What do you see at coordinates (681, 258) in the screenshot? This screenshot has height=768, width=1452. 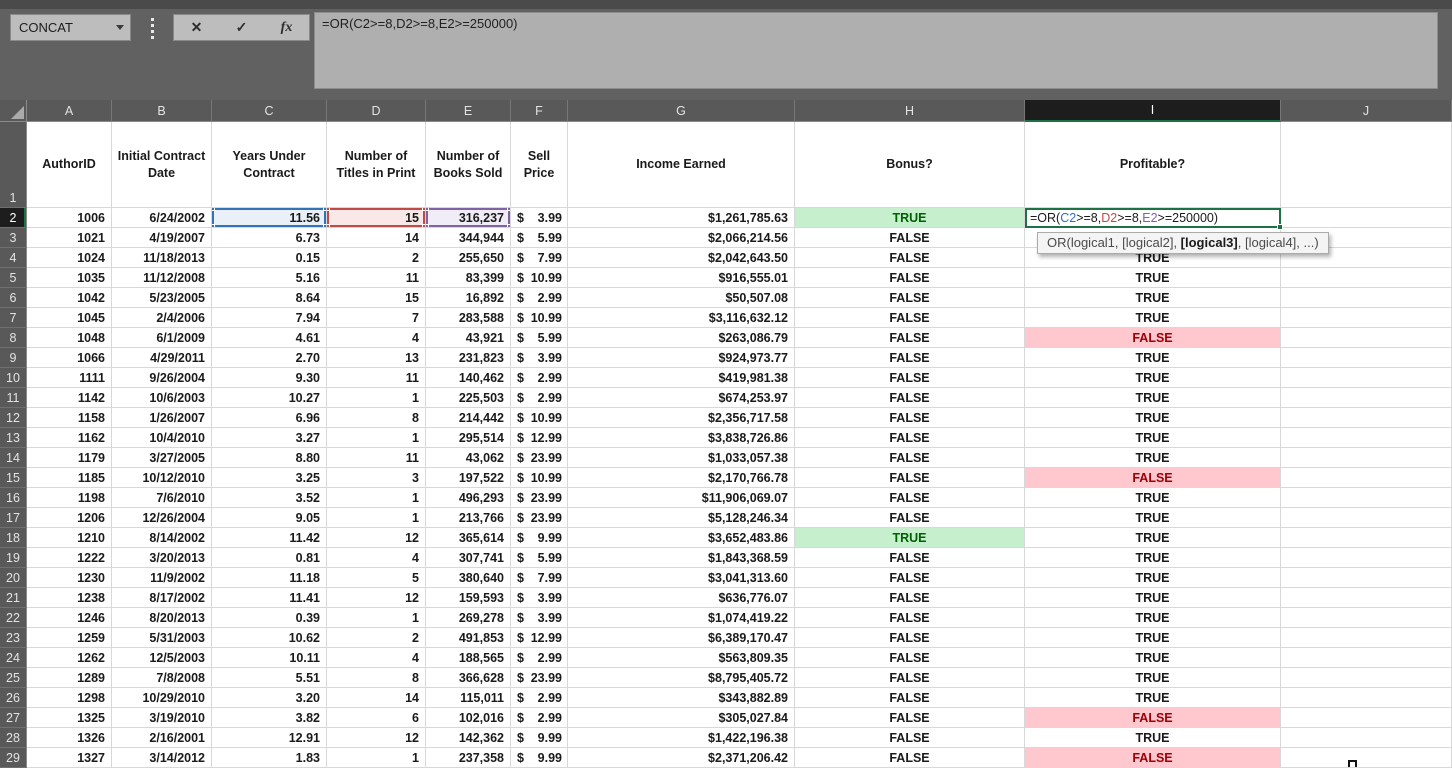 I see `cell-G4: $2,042,643.50` at bounding box center [681, 258].